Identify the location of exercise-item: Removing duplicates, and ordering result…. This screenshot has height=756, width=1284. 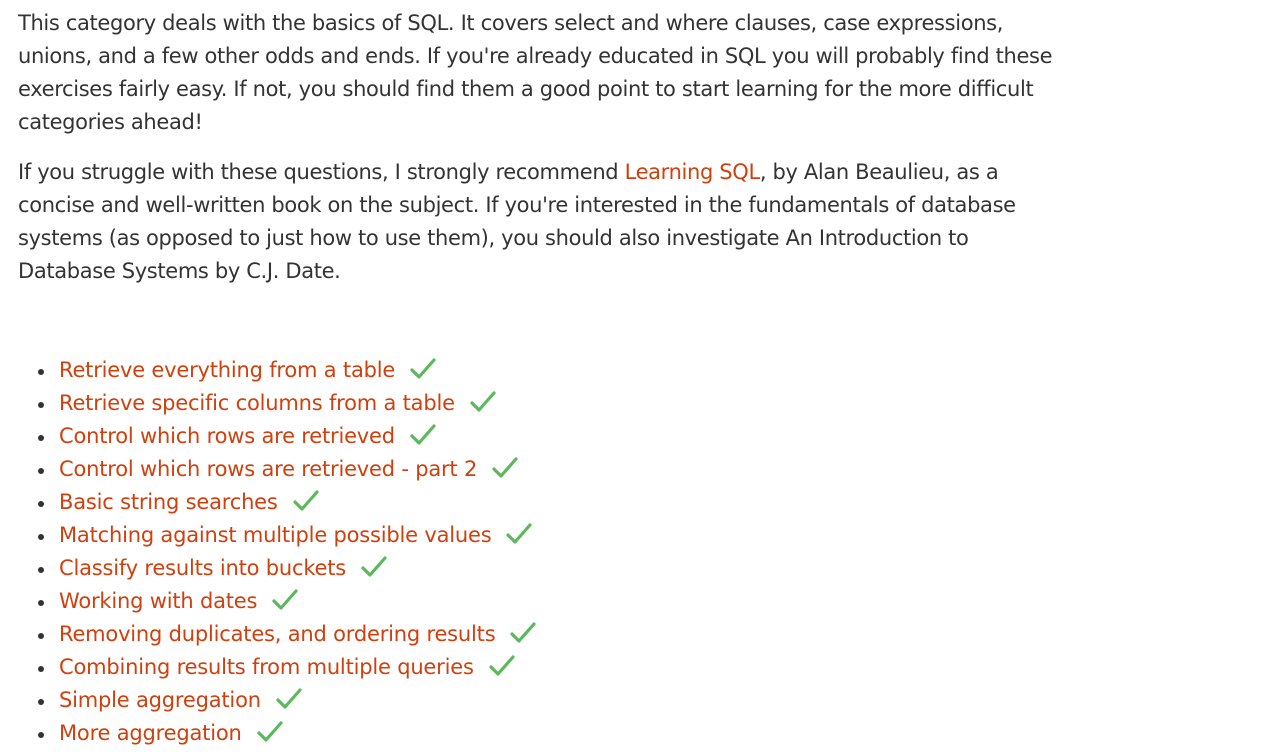
(287, 634).